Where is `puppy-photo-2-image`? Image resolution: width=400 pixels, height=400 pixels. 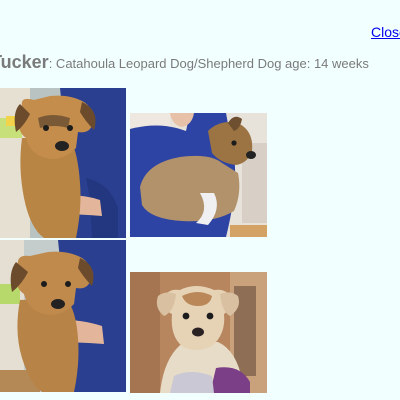 puppy-photo-2-image is located at coordinates (198, 175).